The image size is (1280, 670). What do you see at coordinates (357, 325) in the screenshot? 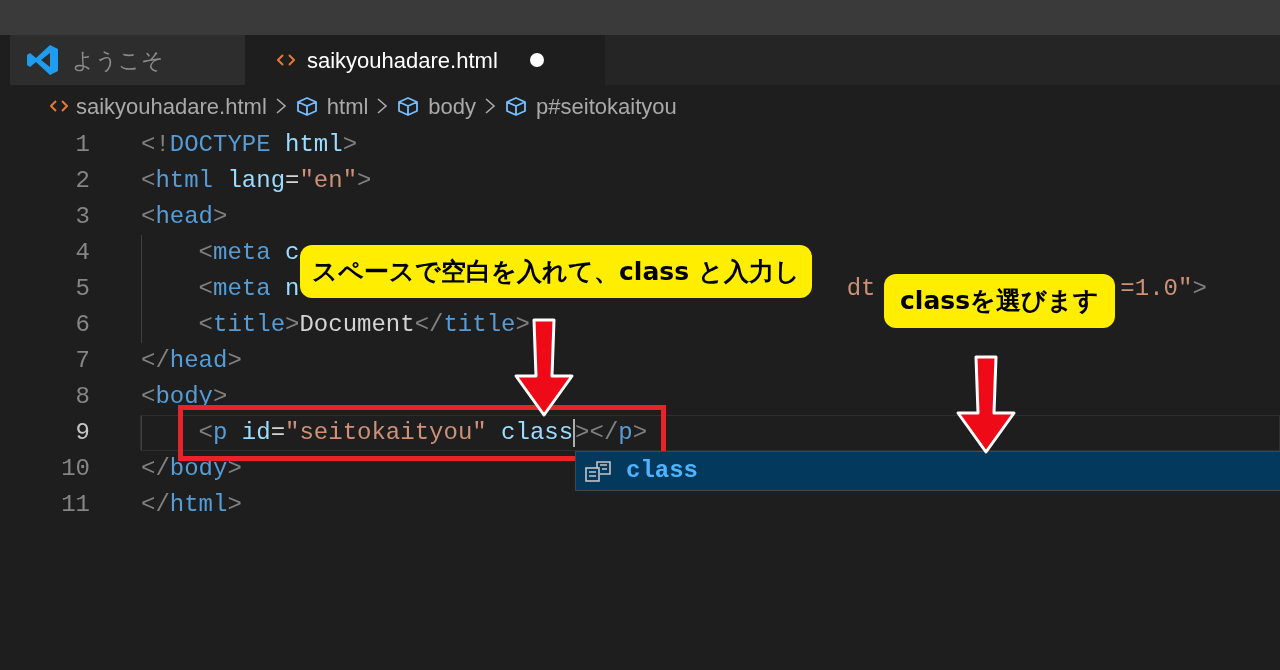
I see `code-token: Document` at bounding box center [357, 325].